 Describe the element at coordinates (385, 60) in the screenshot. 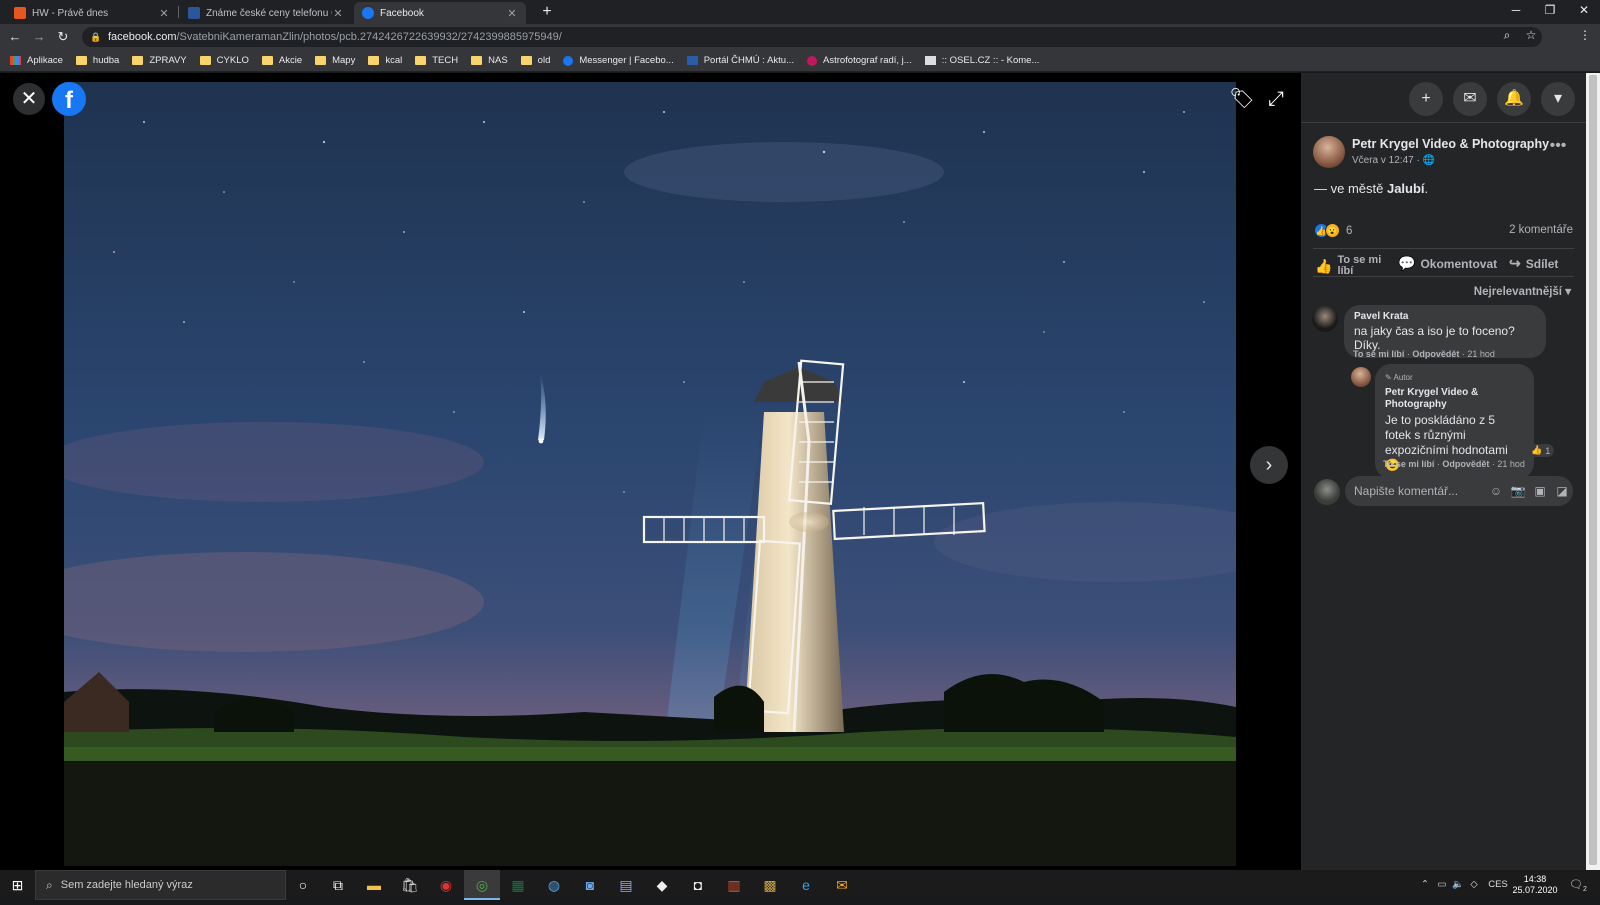

I see `bookmark-kcal: kcal` at that location.